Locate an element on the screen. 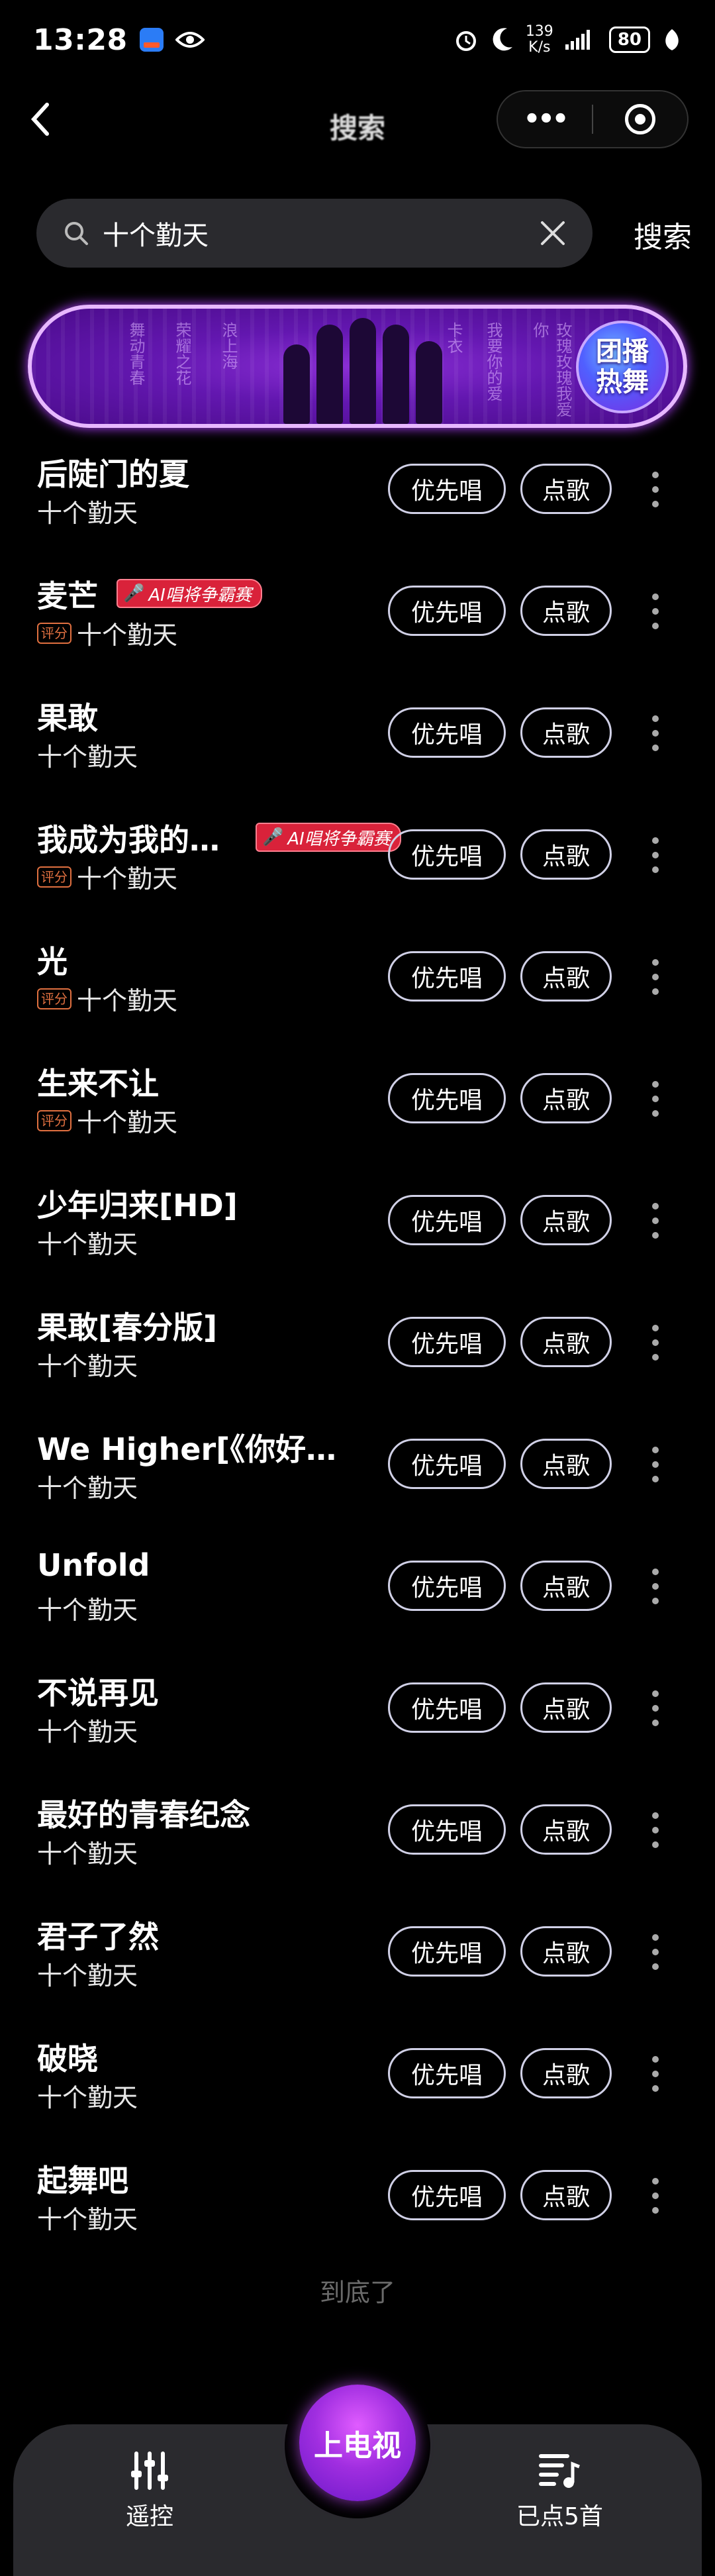 The width and height of the screenshot is (715, 2576). search-button: 搜索 is located at coordinates (663, 234).